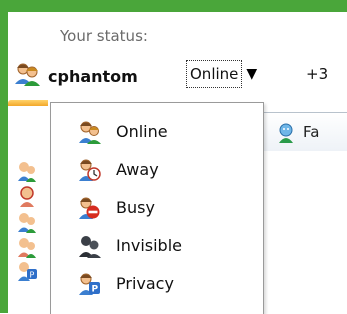  I want to click on contact-privacy-icon: P, so click(27, 271).